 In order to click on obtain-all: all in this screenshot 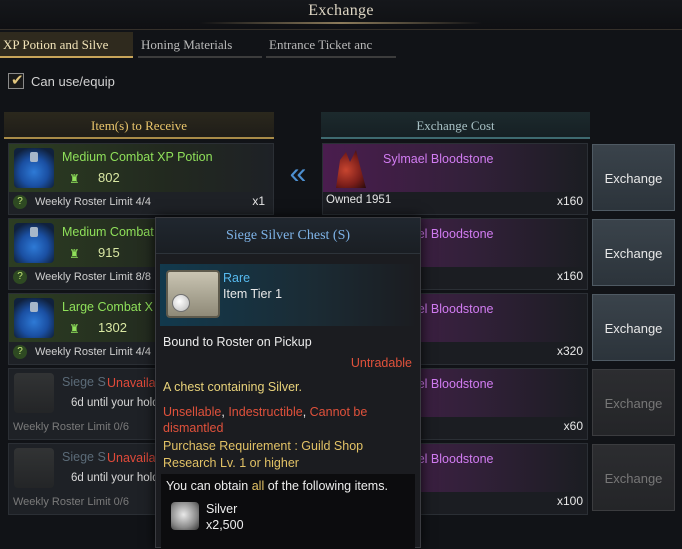, I will do `click(258, 486)`.